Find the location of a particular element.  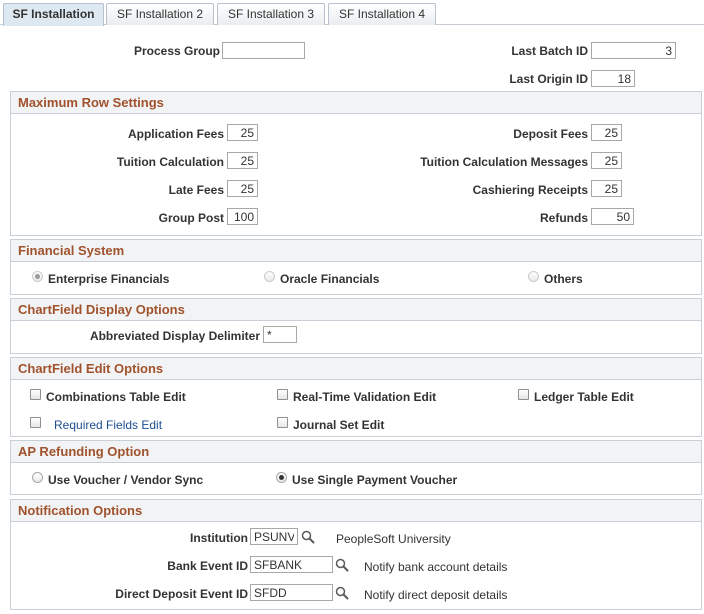

last-origin-id-label: Last Origin ID is located at coordinates (548, 79).